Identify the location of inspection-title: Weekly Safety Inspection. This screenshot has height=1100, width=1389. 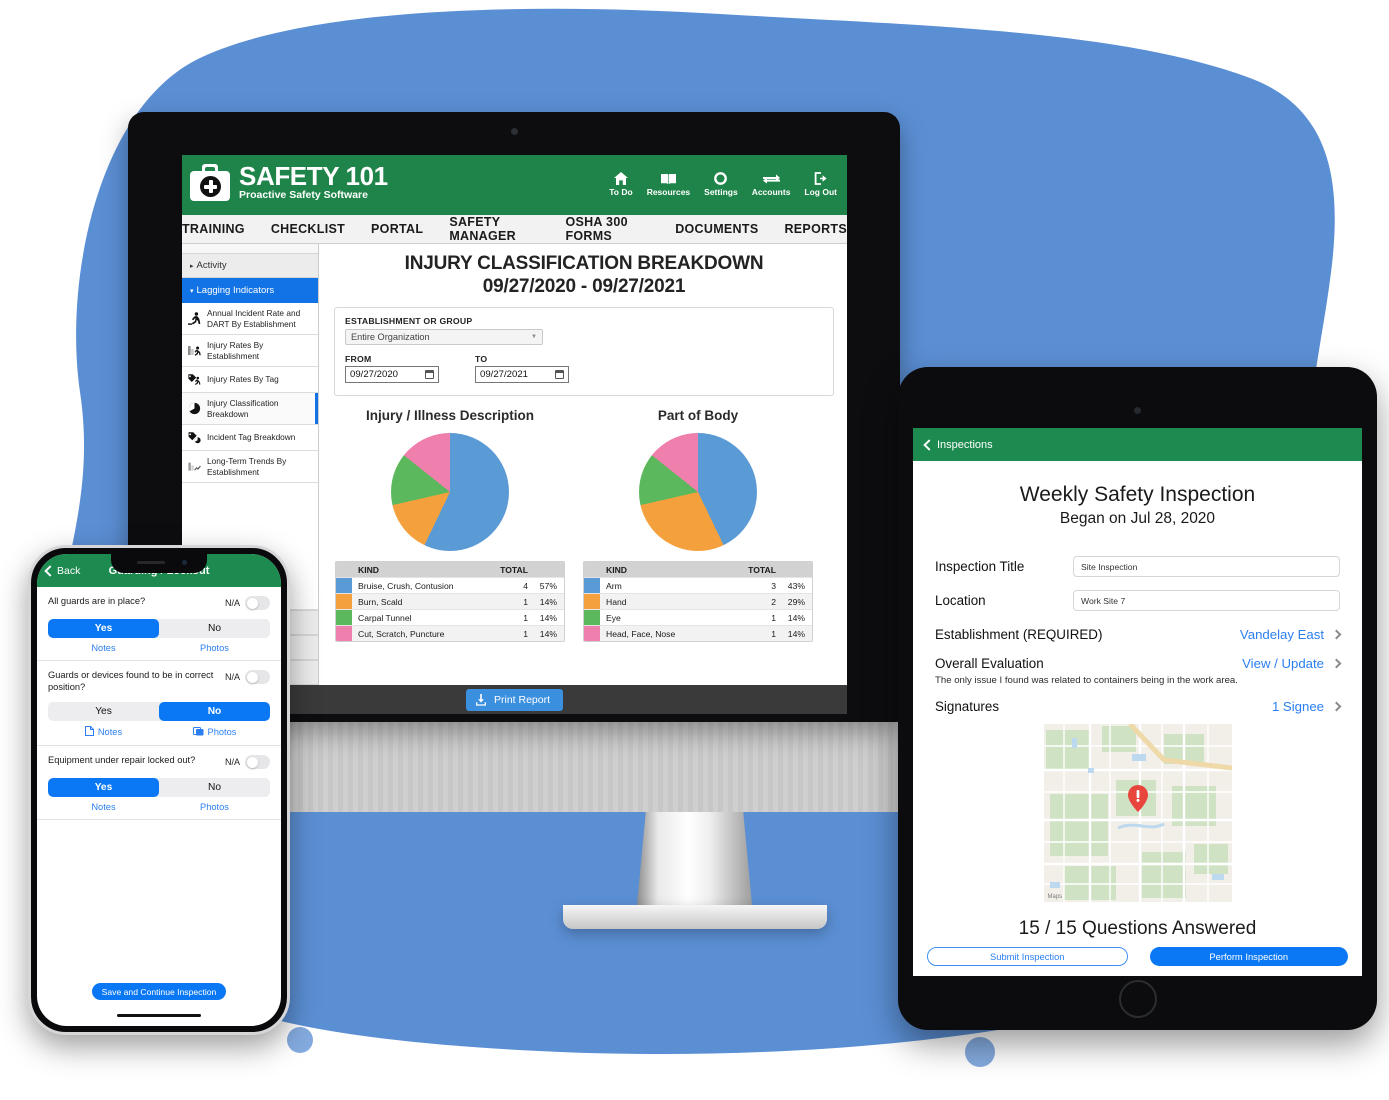
(1137, 494).